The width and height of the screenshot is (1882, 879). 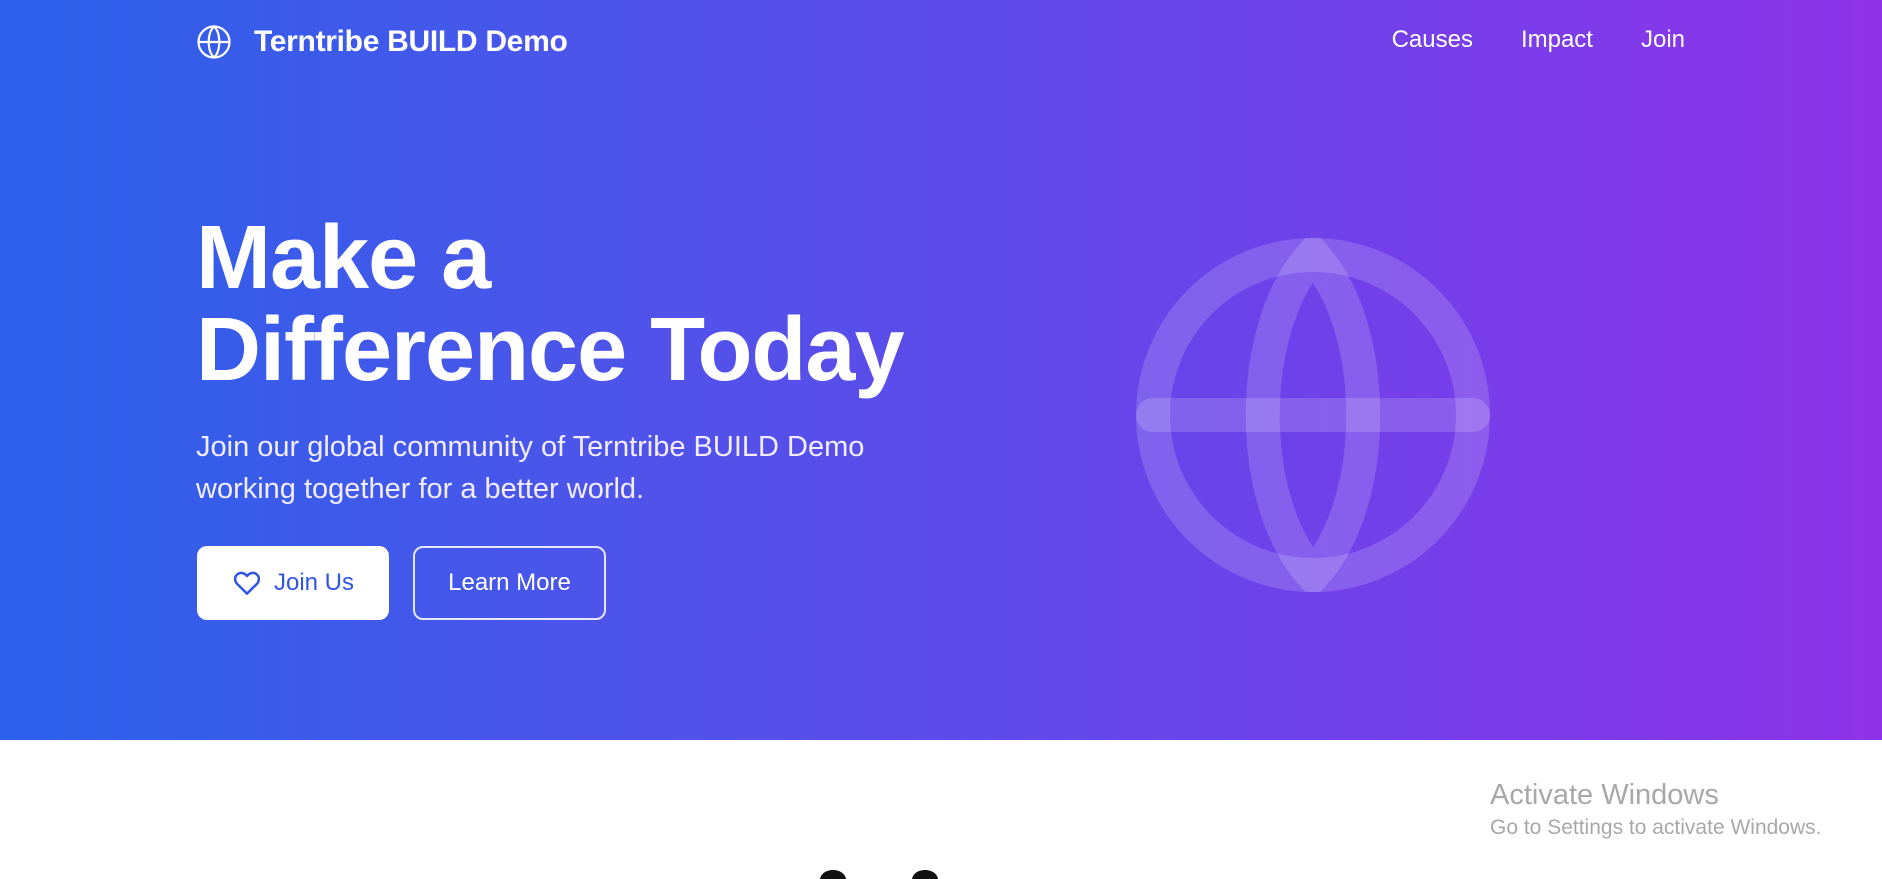 What do you see at coordinates (411, 41) in the screenshot?
I see `brand-name: Terntribe BUILD Demo` at bounding box center [411, 41].